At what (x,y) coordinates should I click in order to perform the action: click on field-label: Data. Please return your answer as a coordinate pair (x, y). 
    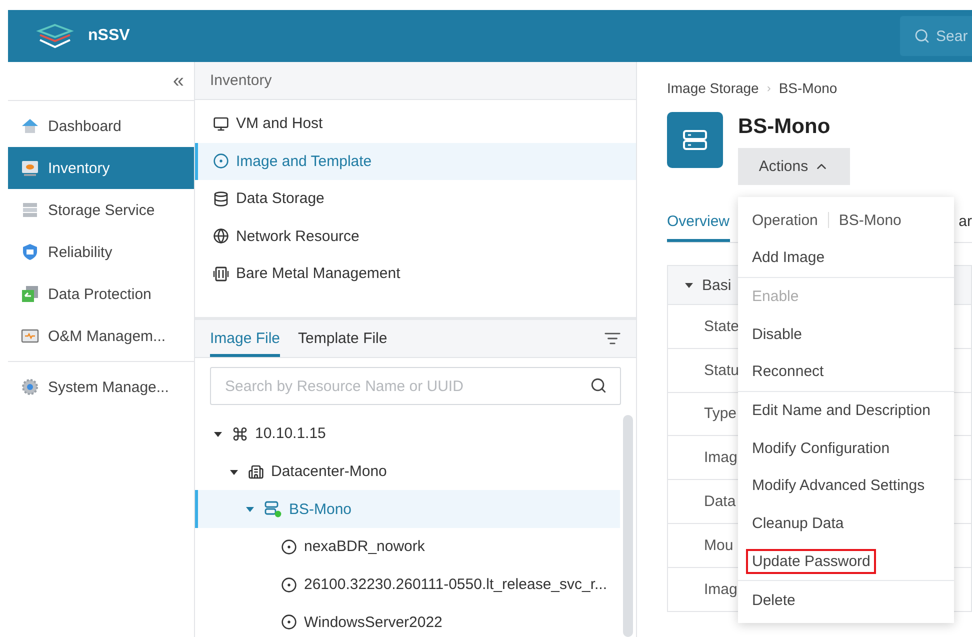
    Looking at the image, I should click on (720, 501).